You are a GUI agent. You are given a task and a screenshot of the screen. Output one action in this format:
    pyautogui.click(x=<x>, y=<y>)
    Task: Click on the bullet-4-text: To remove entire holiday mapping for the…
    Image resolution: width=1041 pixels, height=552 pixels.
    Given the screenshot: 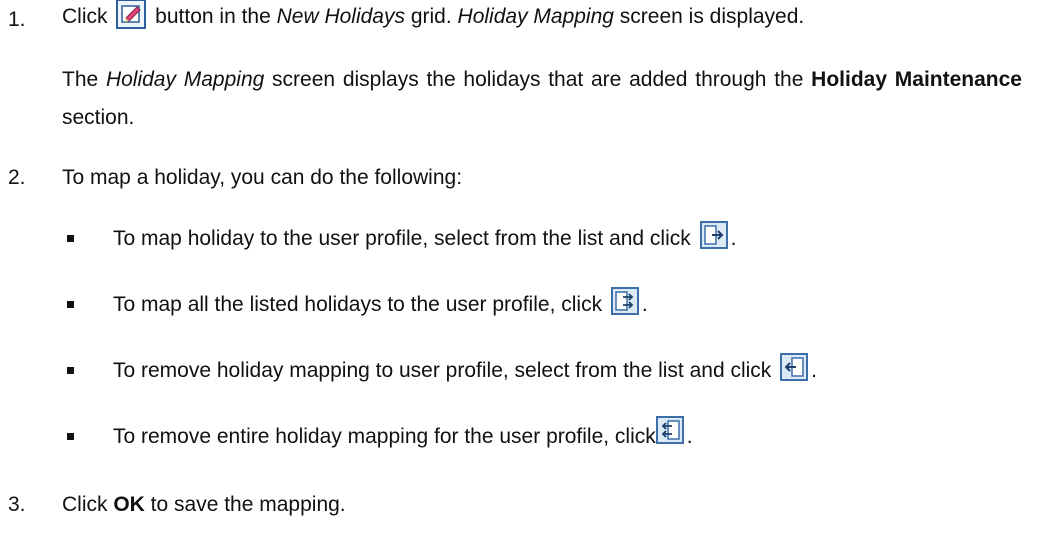 What is the action you would take?
    pyautogui.click(x=384, y=436)
    